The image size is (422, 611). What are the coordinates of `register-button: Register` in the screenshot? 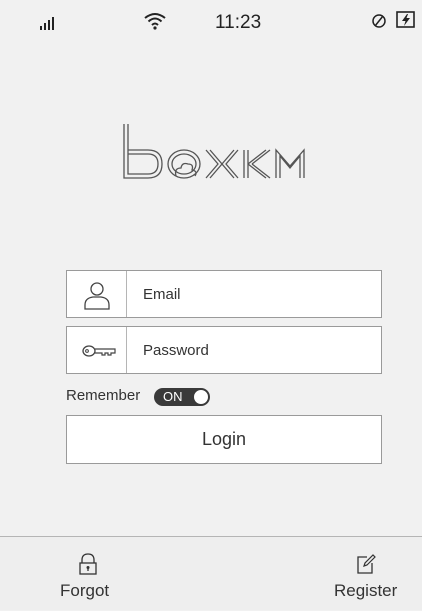 It's located at (370, 574).